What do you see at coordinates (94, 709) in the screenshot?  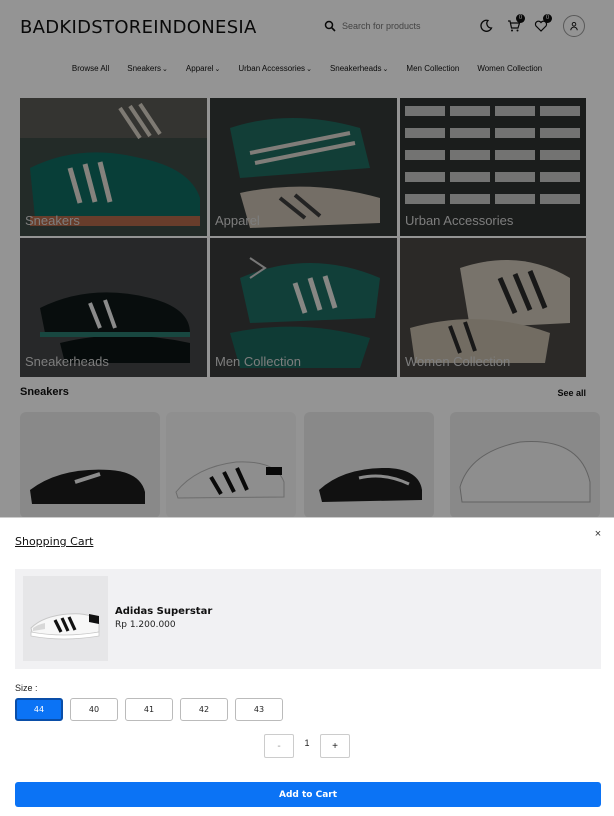 I see `size-option-40: 40` at bounding box center [94, 709].